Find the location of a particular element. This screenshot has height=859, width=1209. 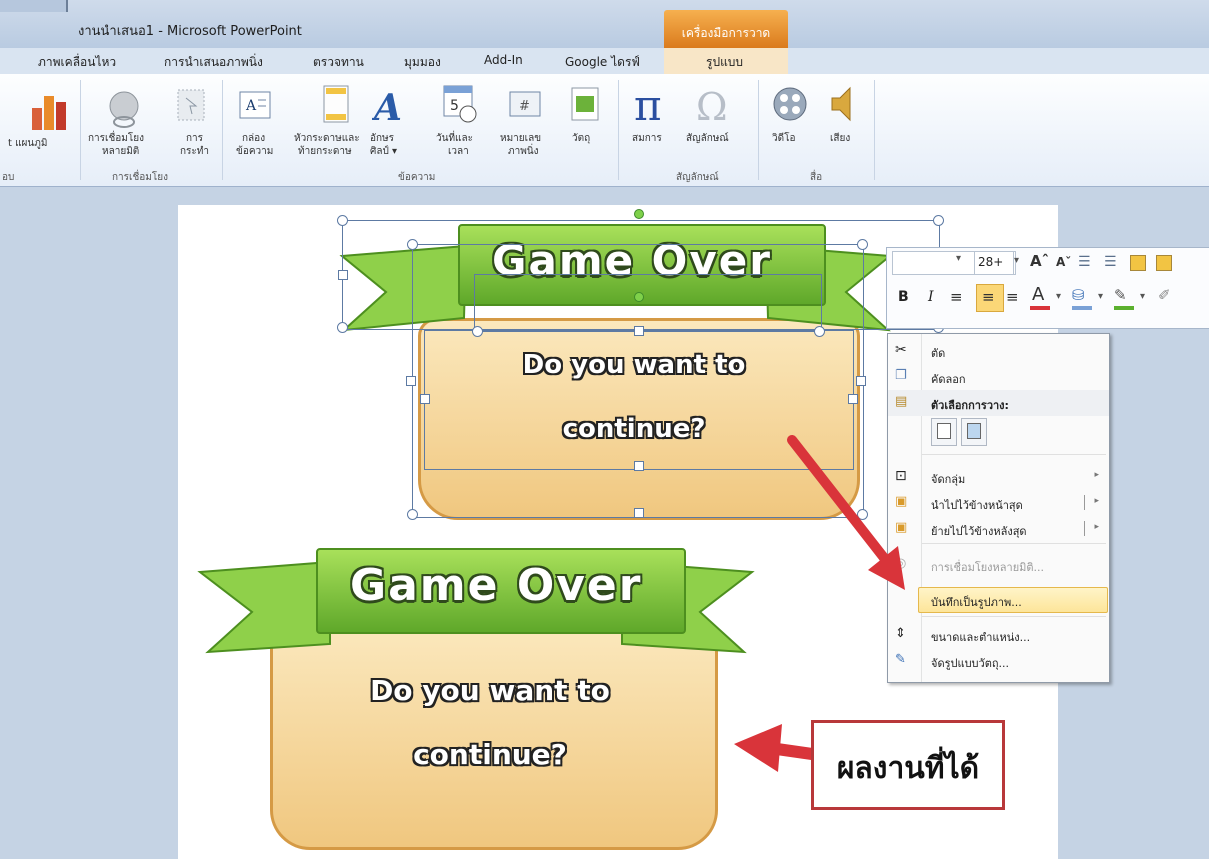

result-callout: ผลงานที่ได้ is located at coordinates (908, 765).